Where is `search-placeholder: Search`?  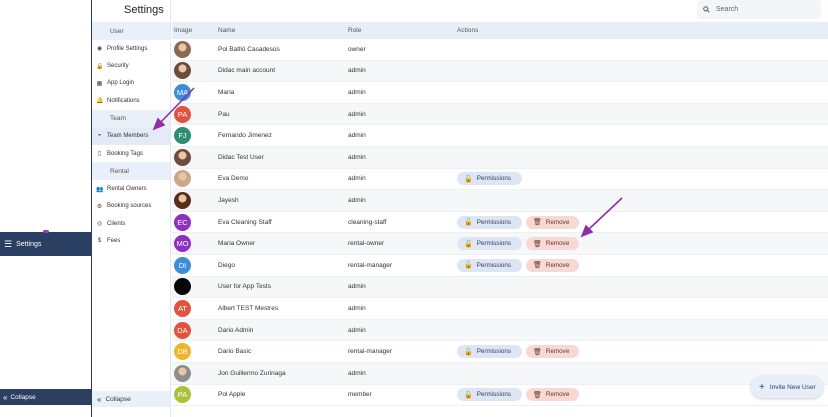
search-placeholder: Search is located at coordinates (727, 9).